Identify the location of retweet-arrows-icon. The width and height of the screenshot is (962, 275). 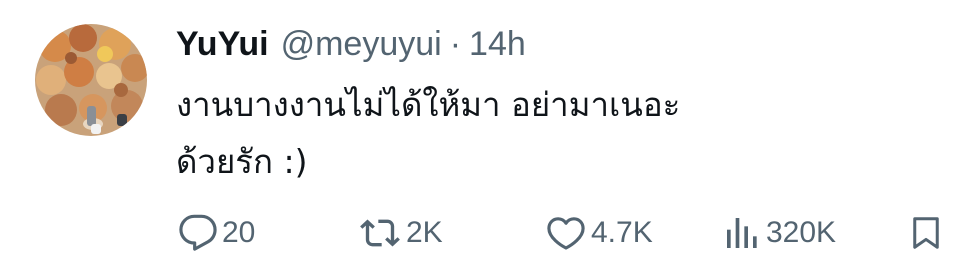
(380, 233).